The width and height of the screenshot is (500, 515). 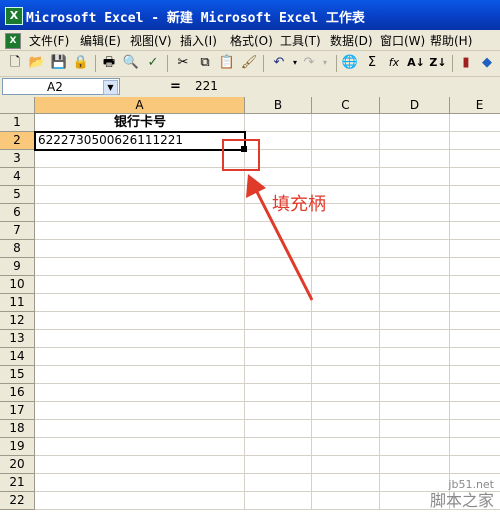 What do you see at coordinates (280, 237) in the screenshot?
I see `annotation-arrow` at bounding box center [280, 237].